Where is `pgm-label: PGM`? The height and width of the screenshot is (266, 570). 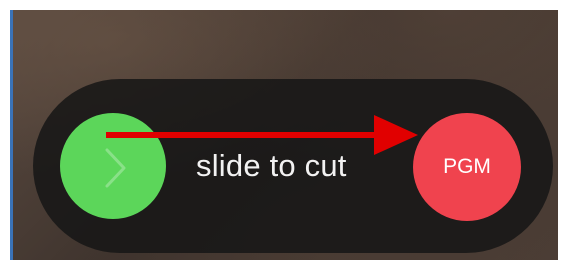
pgm-label: PGM is located at coordinates (467, 166).